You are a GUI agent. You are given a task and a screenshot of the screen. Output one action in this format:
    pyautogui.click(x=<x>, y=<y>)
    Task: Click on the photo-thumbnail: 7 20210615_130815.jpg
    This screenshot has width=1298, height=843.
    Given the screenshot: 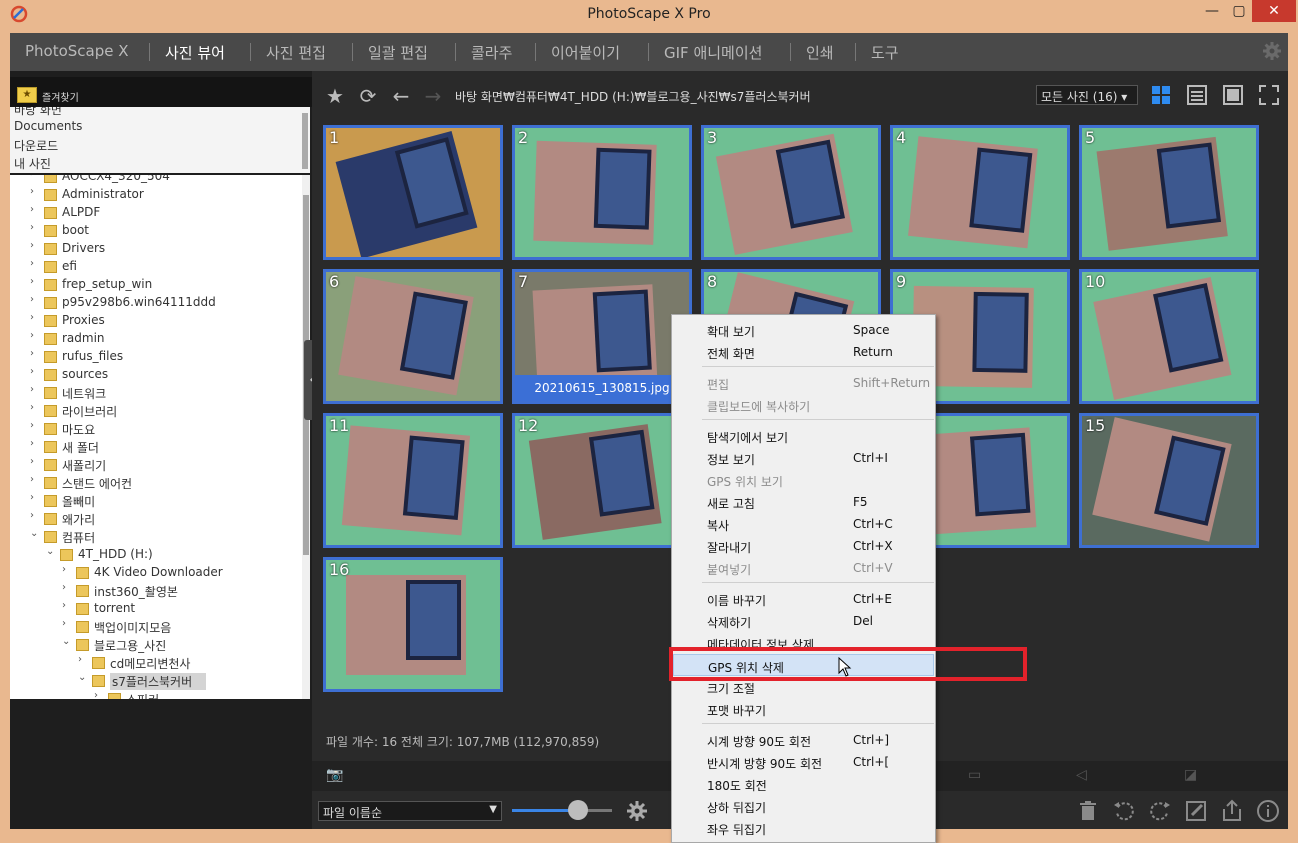 What is the action you would take?
    pyautogui.click(x=602, y=336)
    